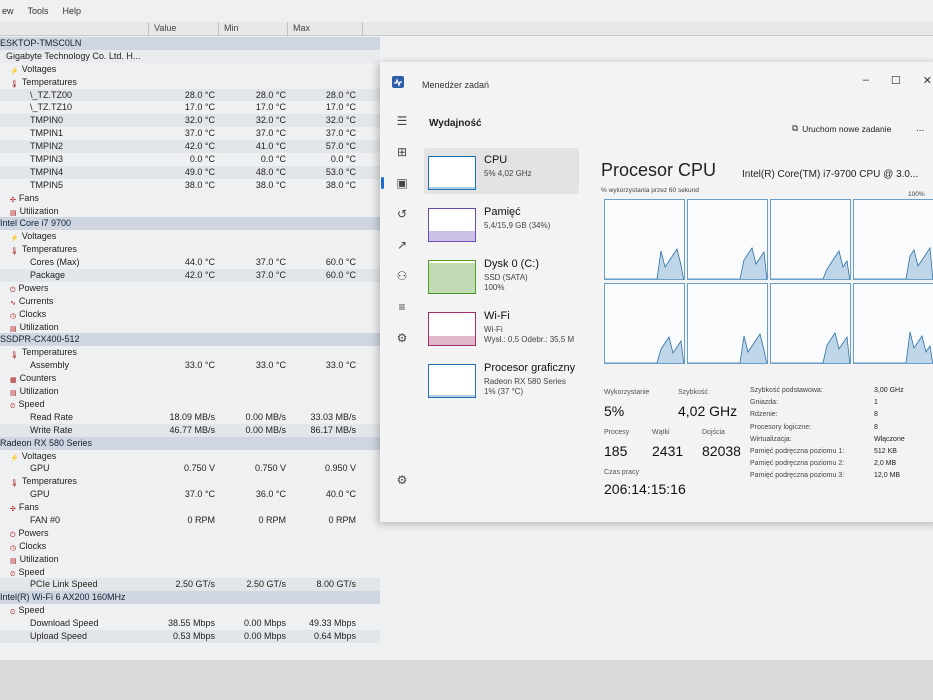 The image size is (933, 700). Describe the element at coordinates (190, 159) in the screenshot. I see `sensor-row: TMPIN3 0.0 °C 0.0 °C 0.0 °C` at that location.